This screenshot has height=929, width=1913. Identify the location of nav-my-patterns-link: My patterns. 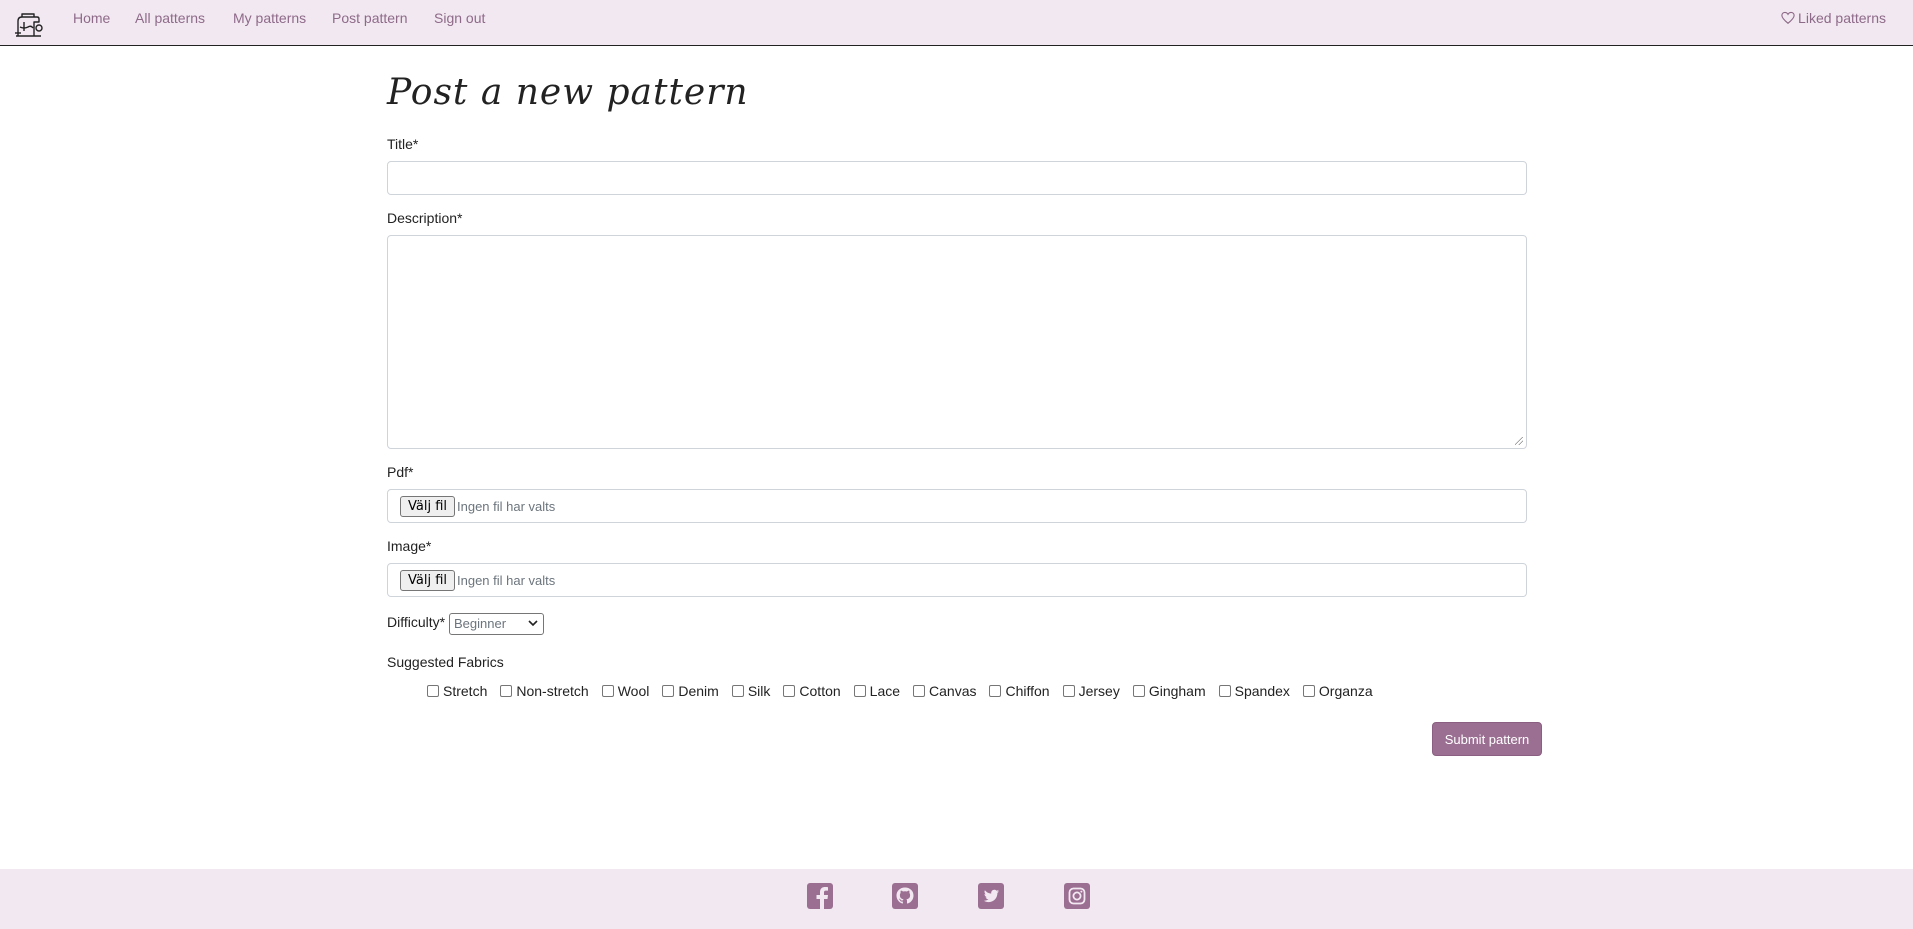
(269, 18).